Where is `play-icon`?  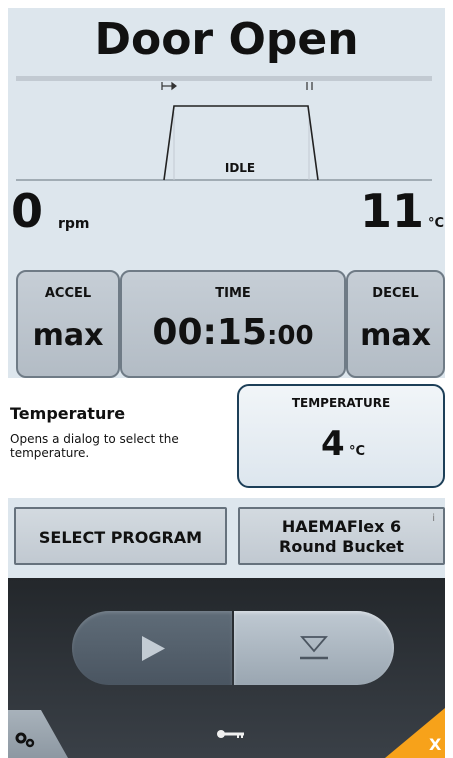 play-icon is located at coordinates (153, 648).